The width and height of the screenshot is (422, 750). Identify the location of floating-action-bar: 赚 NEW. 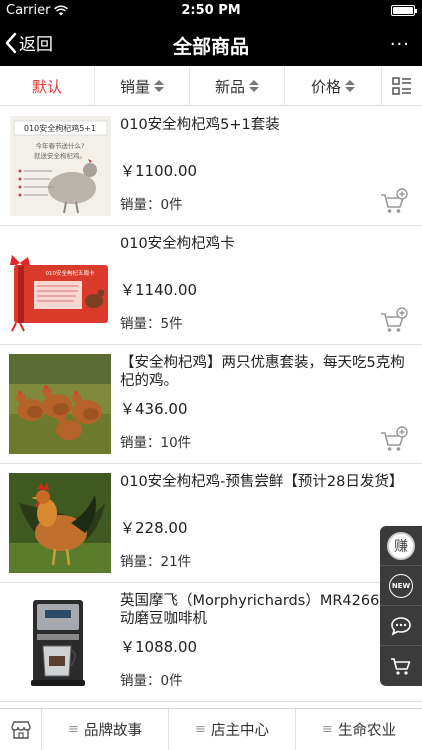
(401, 606).